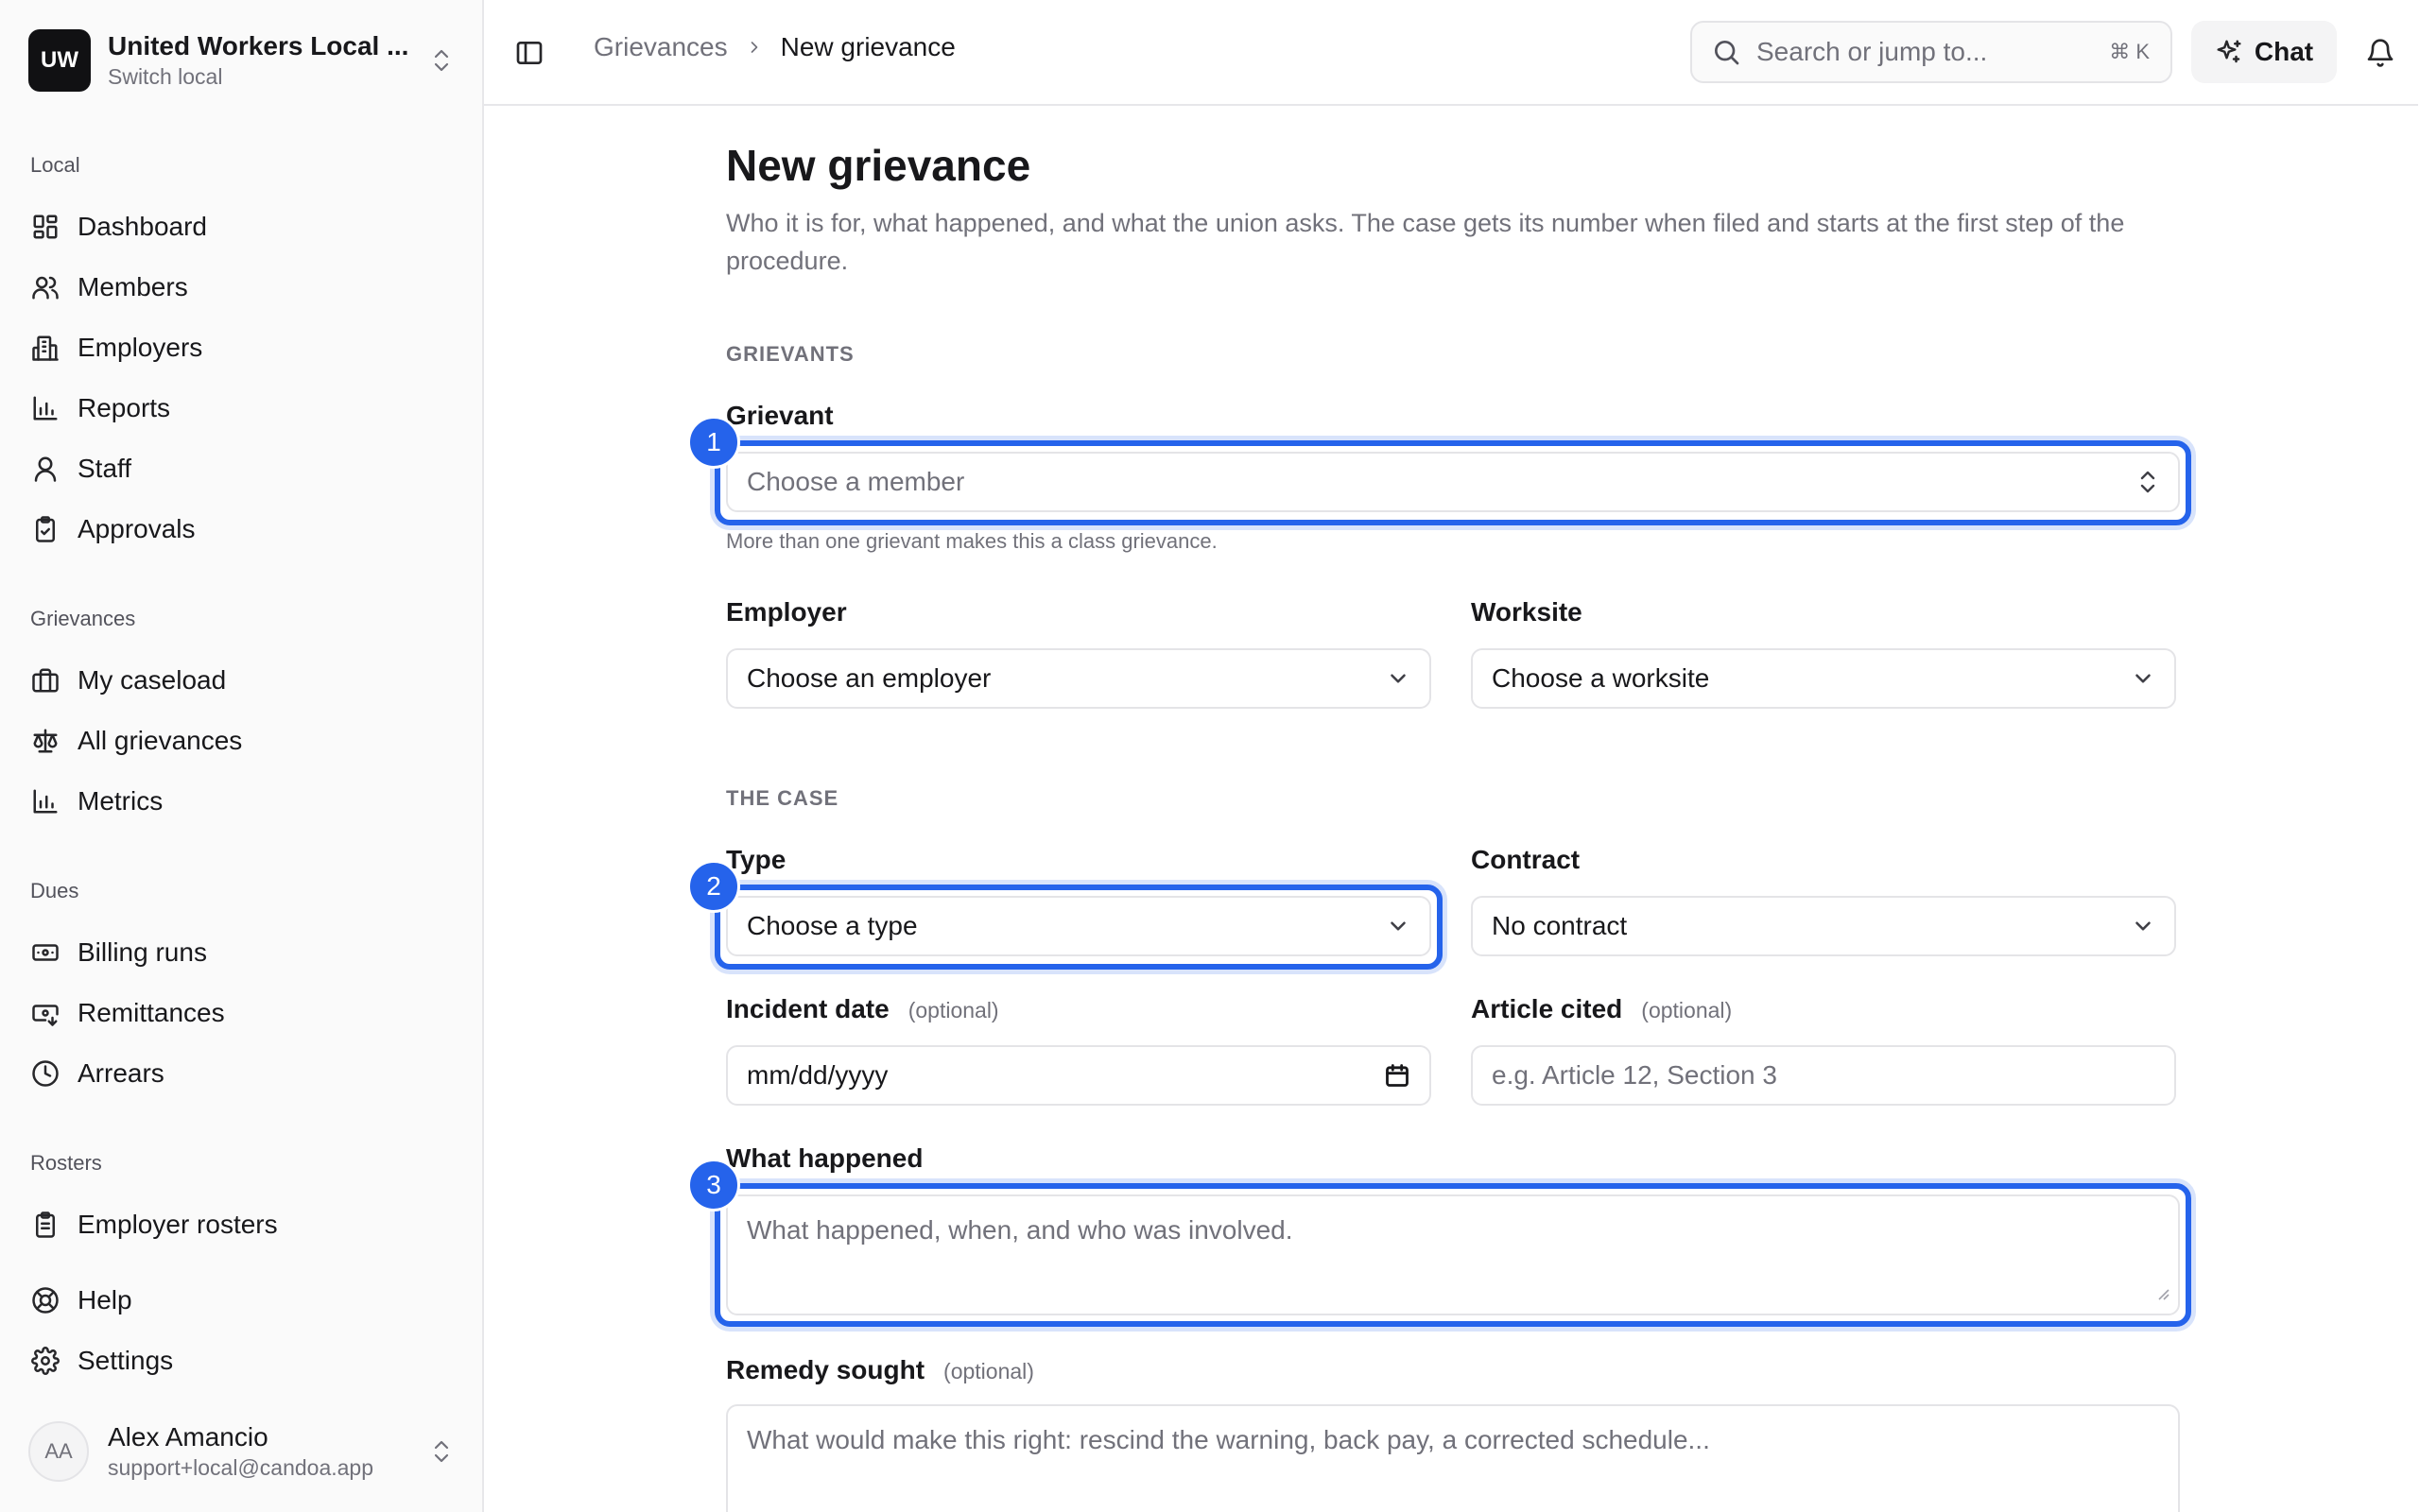 The height and width of the screenshot is (1512, 2420). What do you see at coordinates (161, 740) in the screenshot?
I see `sidebar-item-label: All grievances` at bounding box center [161, 740].